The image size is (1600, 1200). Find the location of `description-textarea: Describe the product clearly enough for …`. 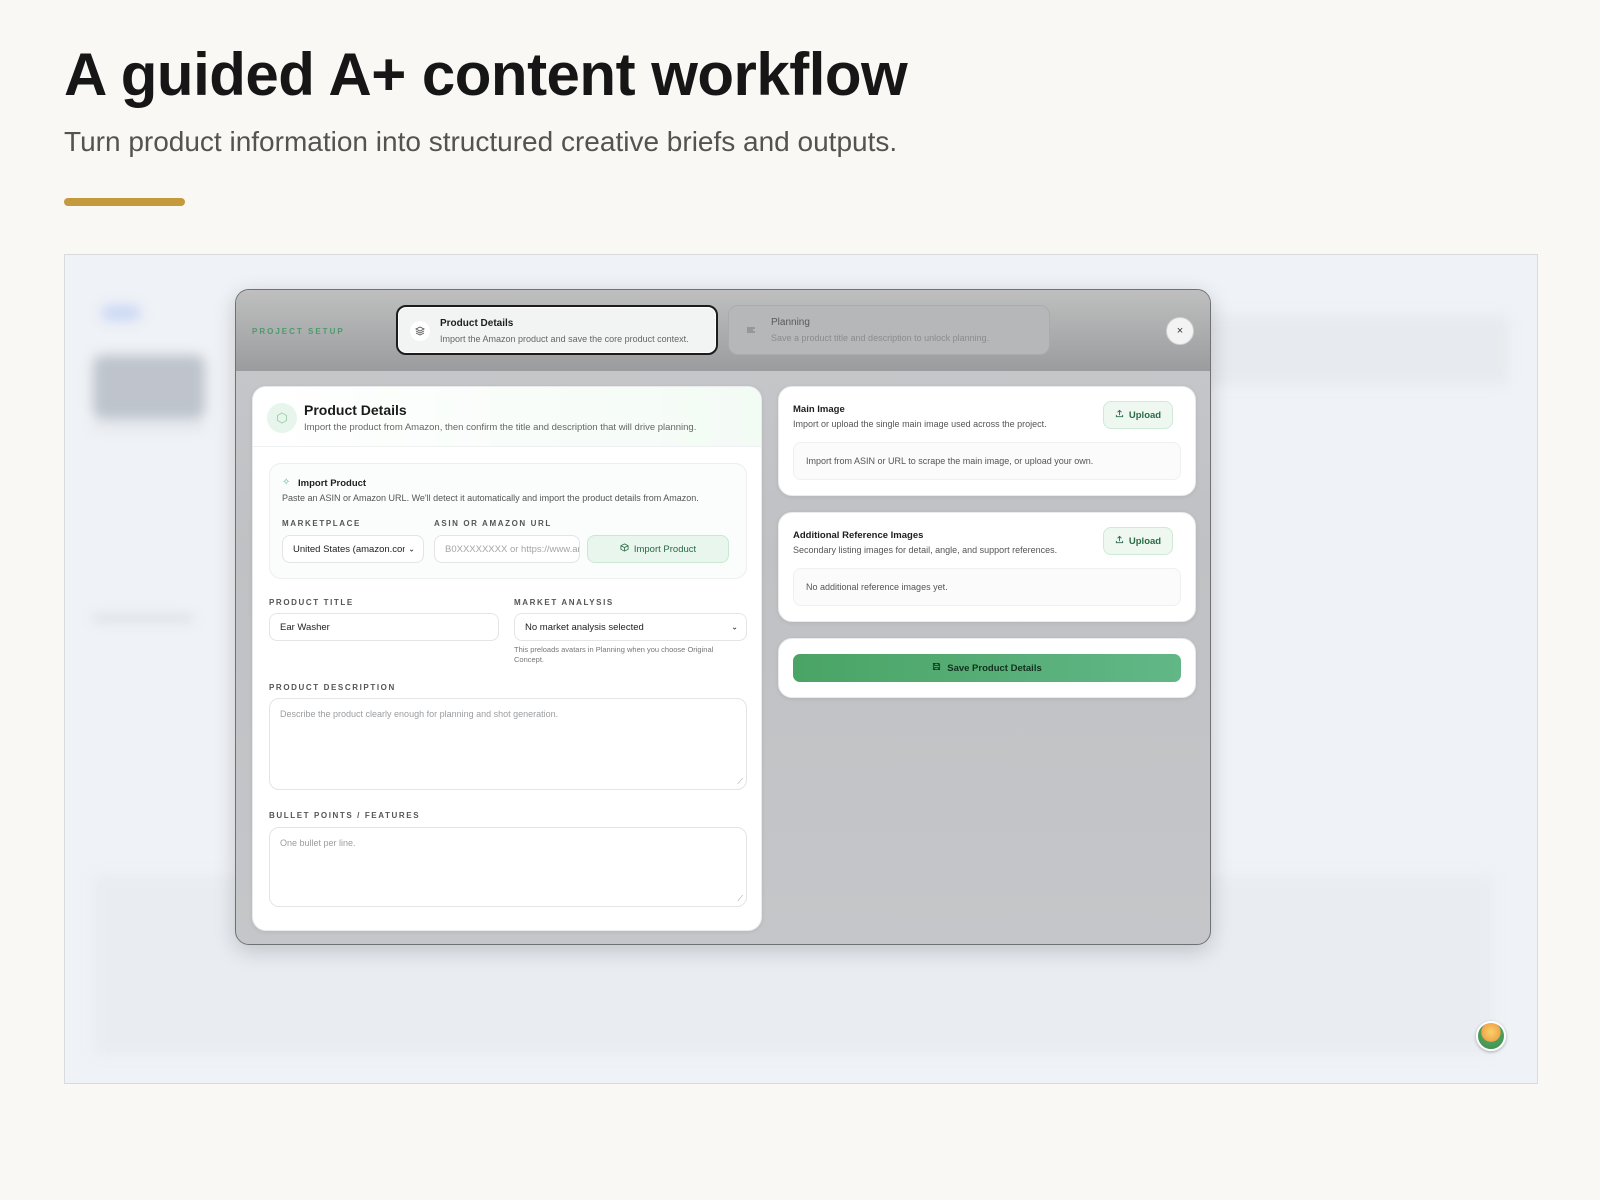

description-textarea: Describe the product clearly enough for … is located at coordinates (508, 744).